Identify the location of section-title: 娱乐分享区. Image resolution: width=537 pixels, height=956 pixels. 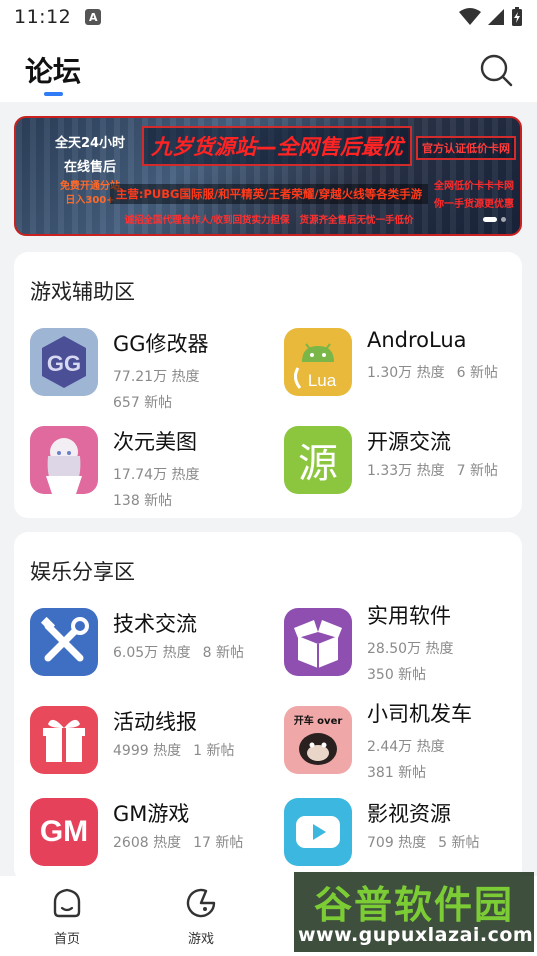
(82, 572).